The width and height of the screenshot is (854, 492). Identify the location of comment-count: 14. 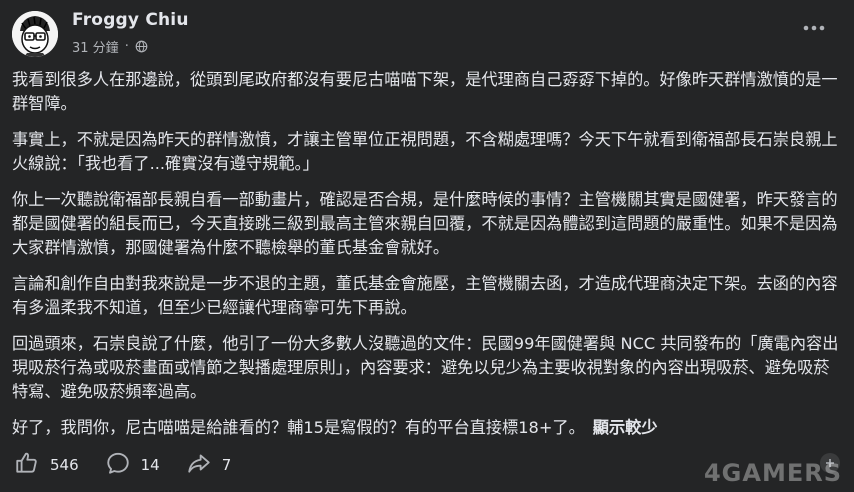
(150, 465).